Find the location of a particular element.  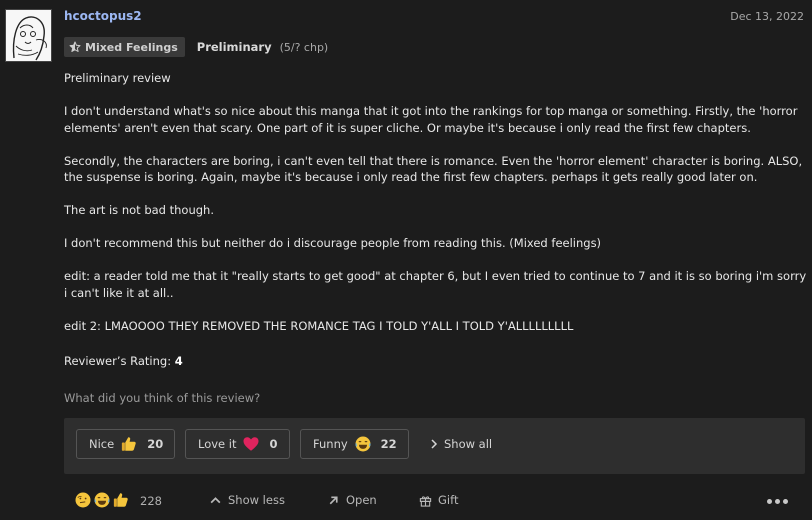

show-less-button: Show less is located at coordinates (247, 500).